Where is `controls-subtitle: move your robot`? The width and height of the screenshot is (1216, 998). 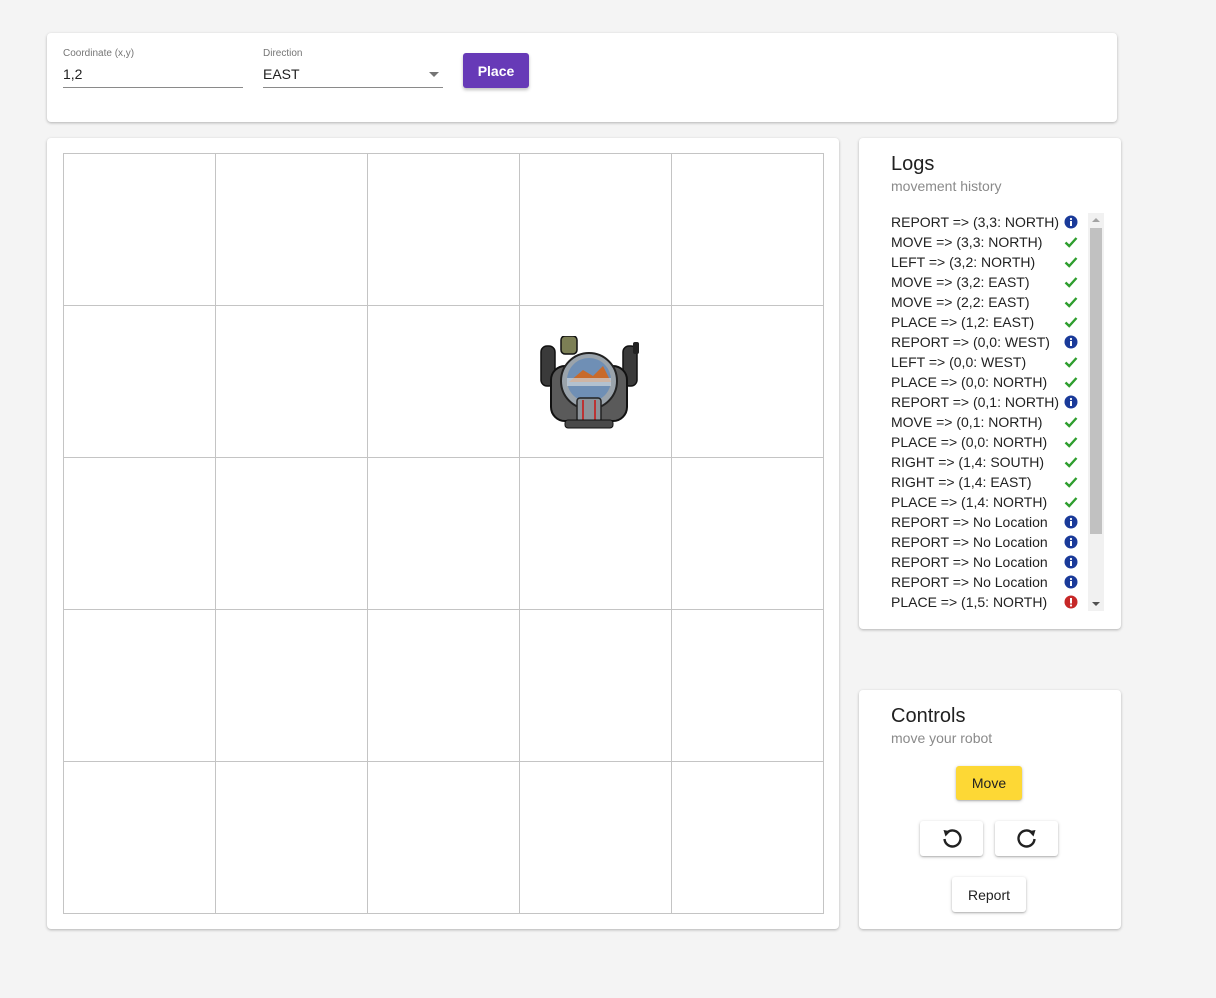 controls-subtitle: move your robot is located at coordinates (942, 738).